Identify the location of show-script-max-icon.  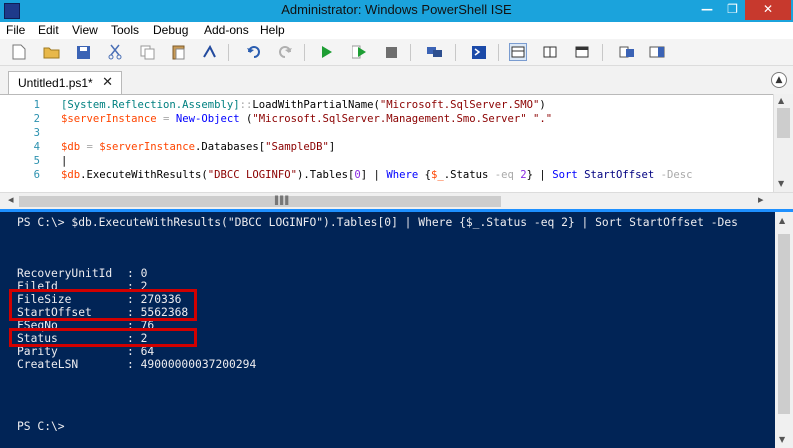
(582, 52).